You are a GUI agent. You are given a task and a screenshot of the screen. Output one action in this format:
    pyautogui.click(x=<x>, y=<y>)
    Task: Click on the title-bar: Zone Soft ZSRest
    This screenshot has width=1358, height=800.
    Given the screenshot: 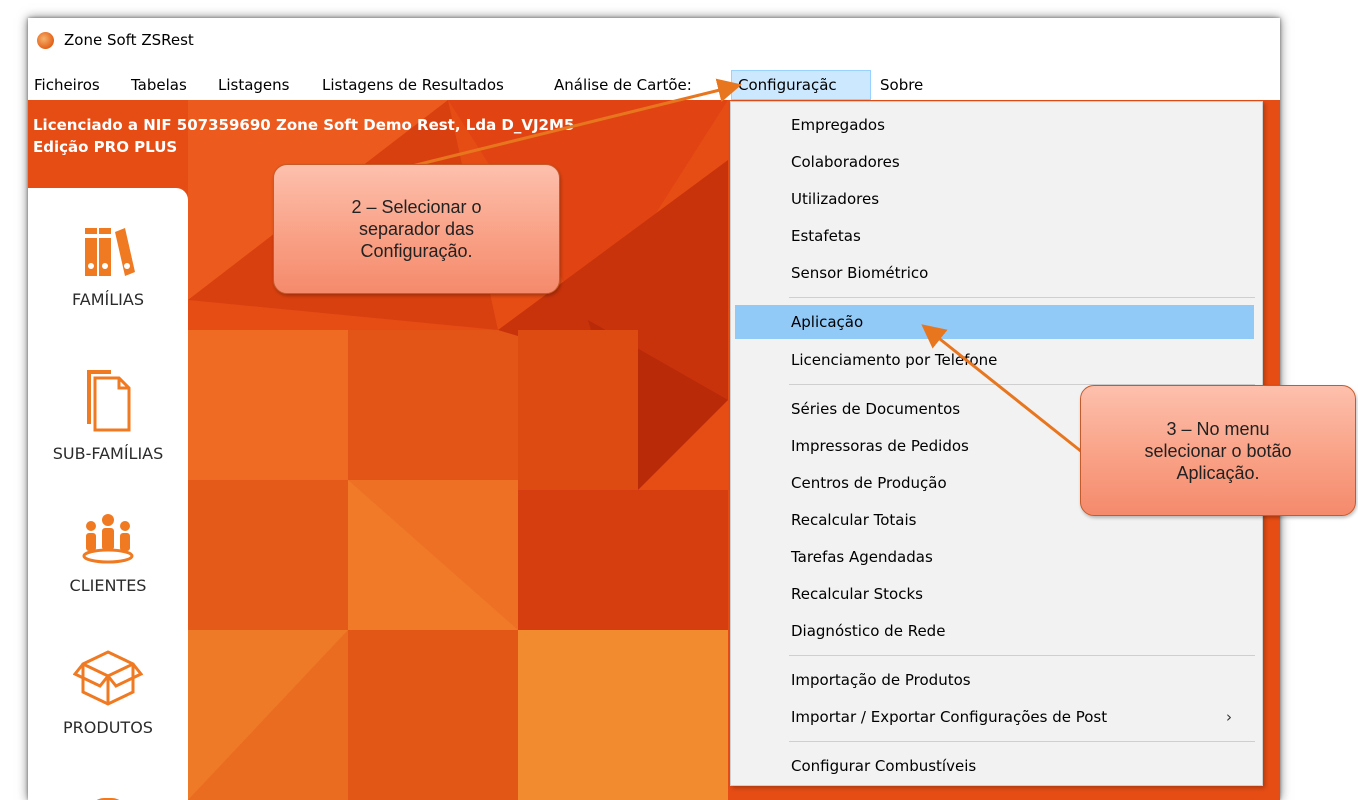 What is the action you would take?
    pyautogui.click(x=654, y=43)
    